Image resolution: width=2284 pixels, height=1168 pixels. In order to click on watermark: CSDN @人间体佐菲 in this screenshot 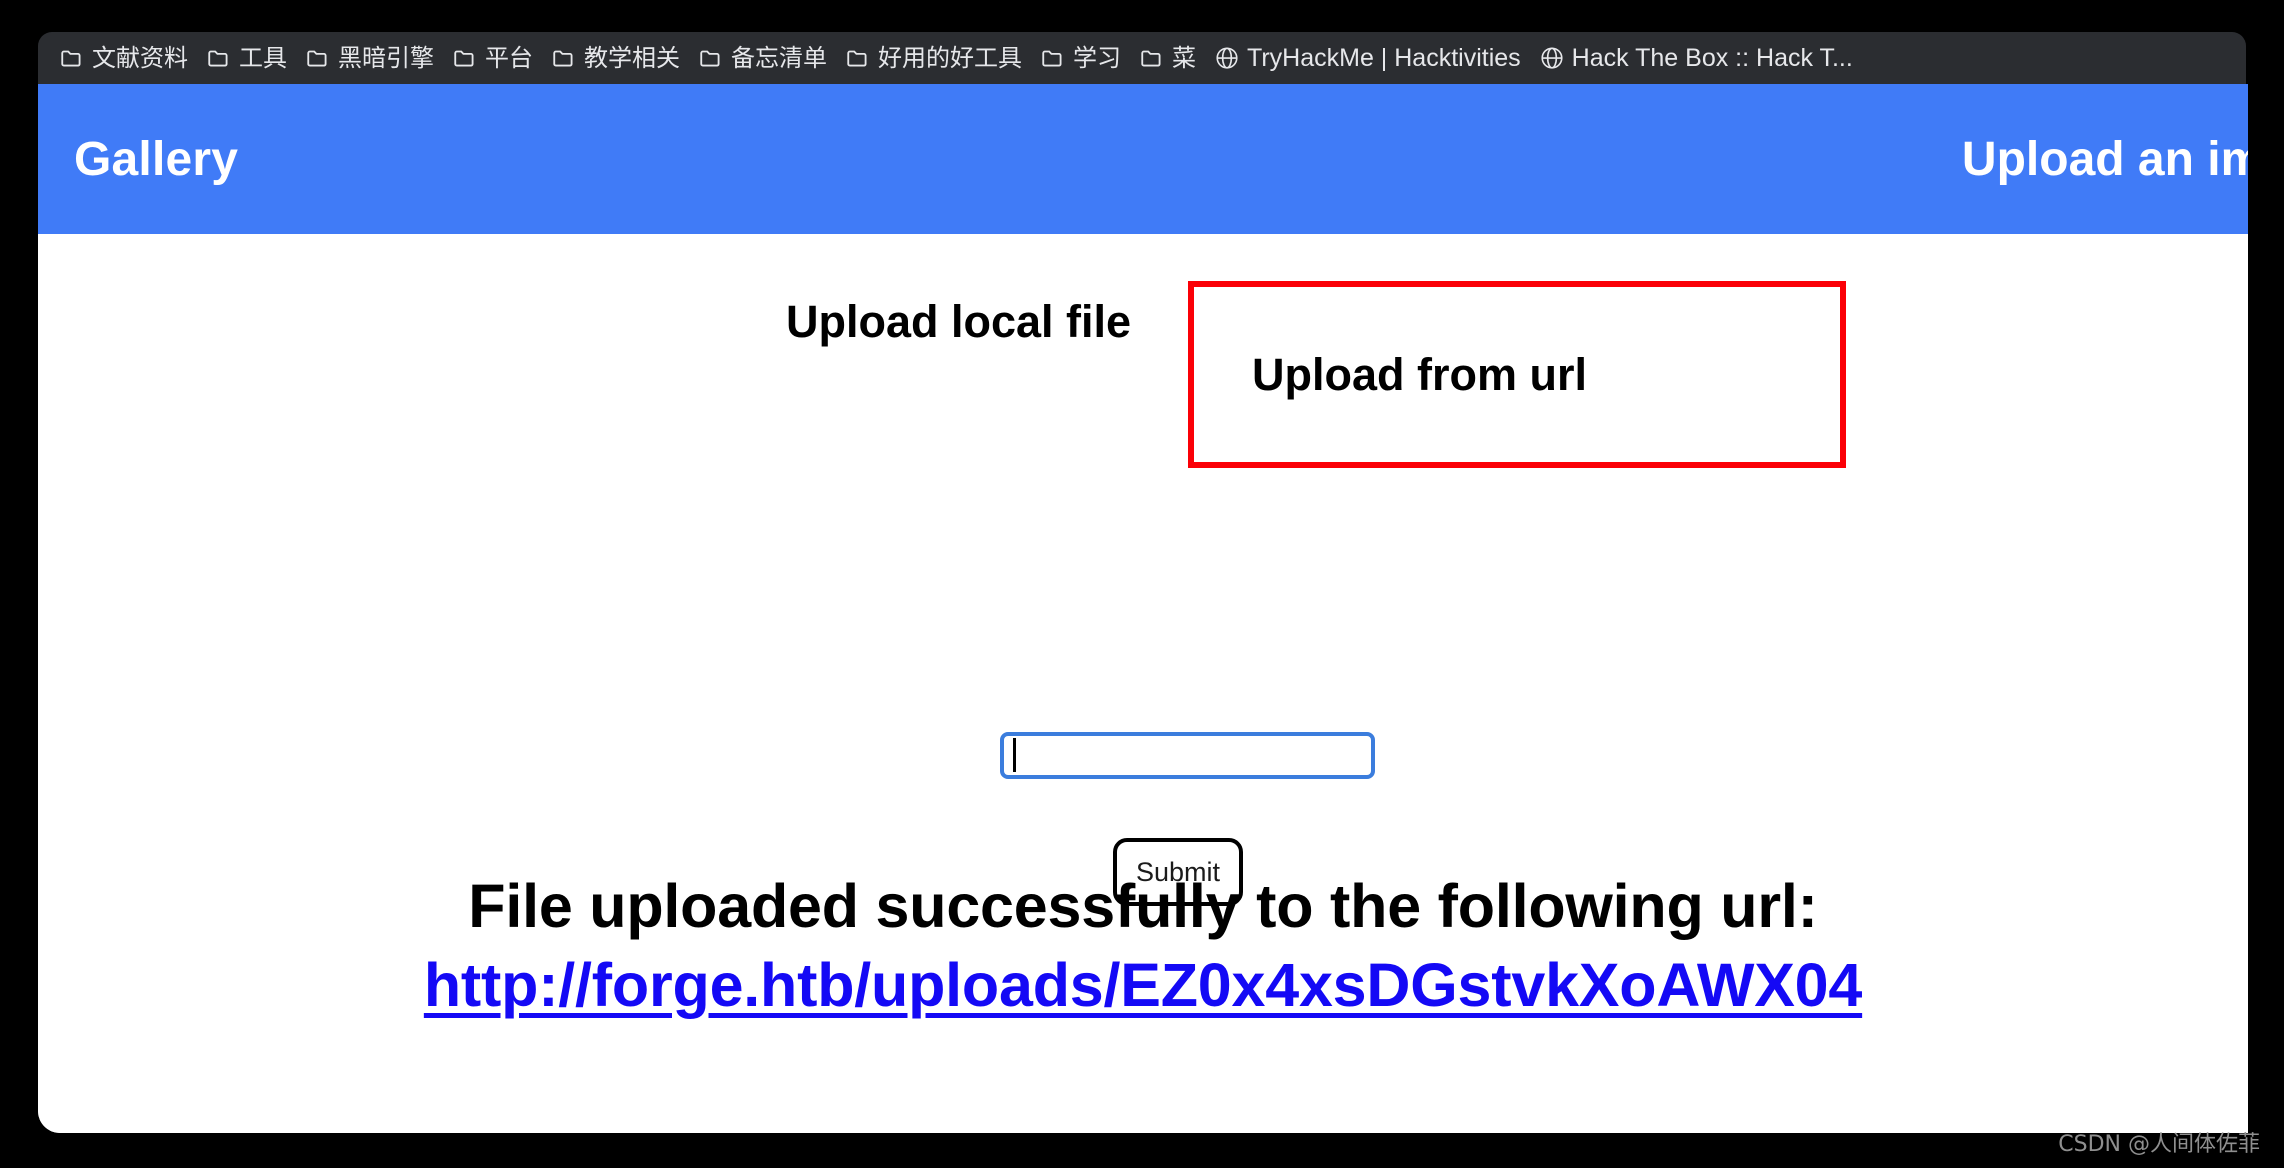, I will do `click(2159, 1144)`.